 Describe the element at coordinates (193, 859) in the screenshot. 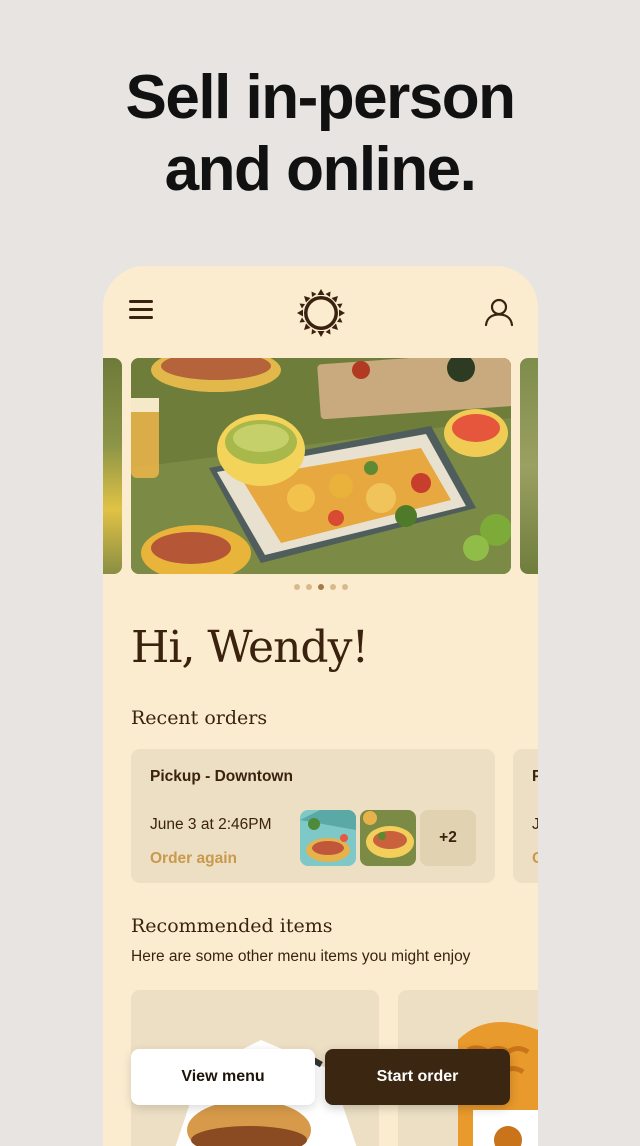

I see `order-again-link: Order again` at that location.